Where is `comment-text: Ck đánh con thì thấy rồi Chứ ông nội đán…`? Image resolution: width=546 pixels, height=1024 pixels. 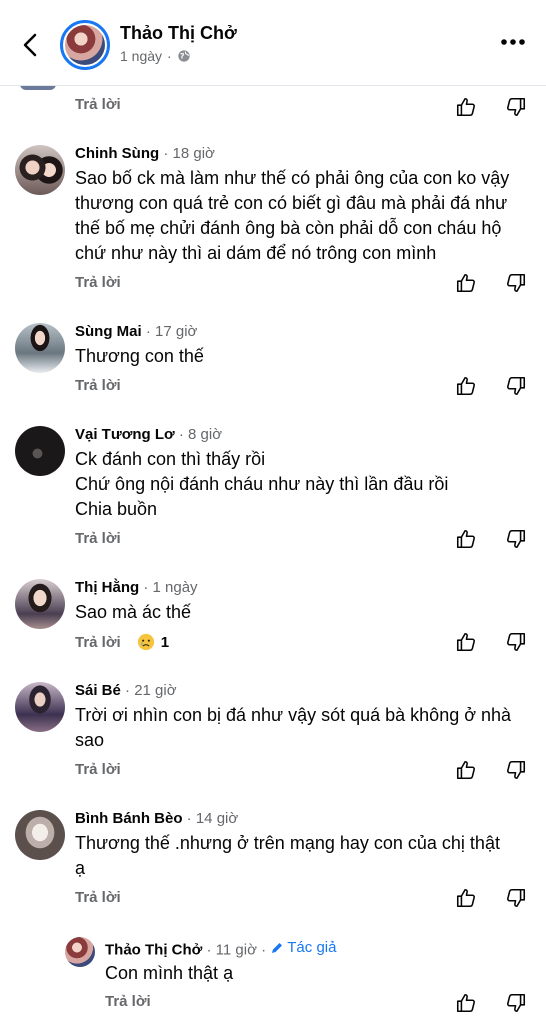
comment-text: Ck đánh con thì thấy rồi Chứ ông nội đán… is located at coordinates (305, 484).